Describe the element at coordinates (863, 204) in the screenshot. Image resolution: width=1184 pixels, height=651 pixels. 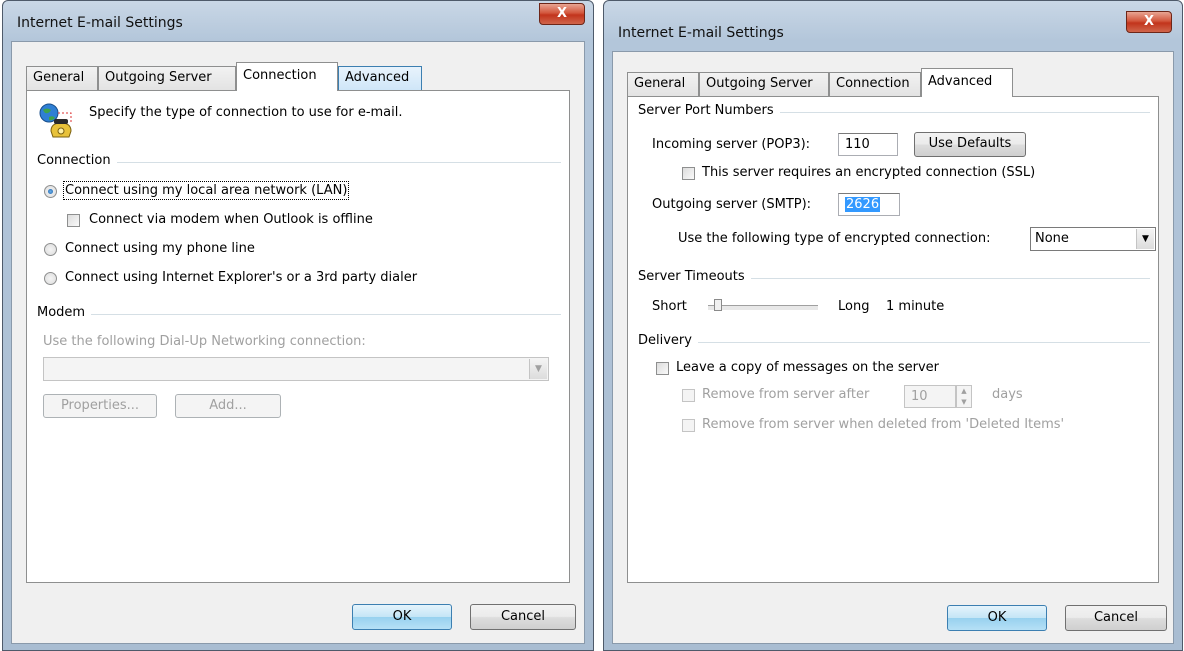
I see `outgoing-server-port-value: 2626` at that location.